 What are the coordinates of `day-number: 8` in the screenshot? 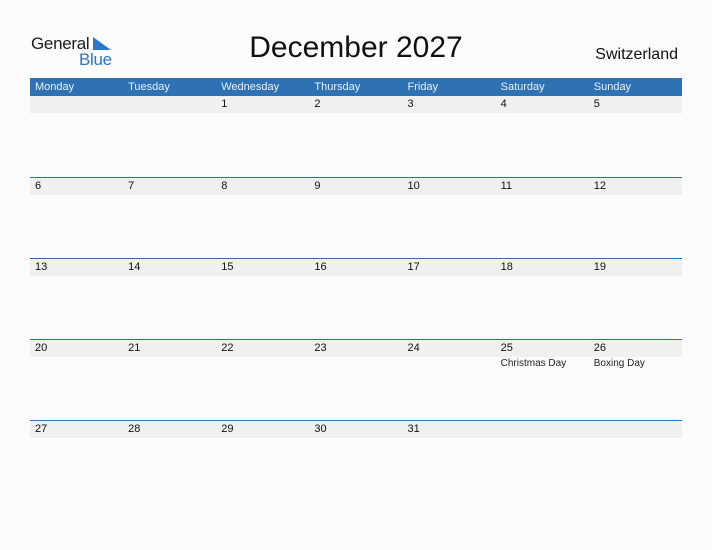 It's located at (224, 186).